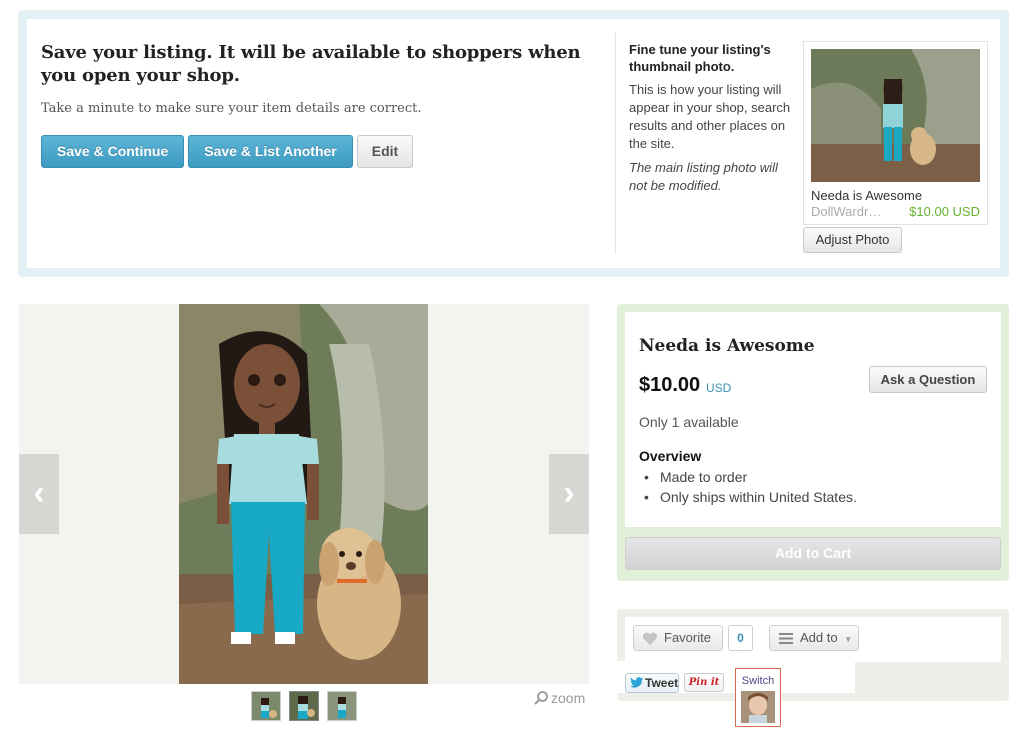 The width and height of the screenshot is (1022, 750). I want to click on thumbnail-preview-card: Needa is Awesome DollWardr… $10.00 USD, so click(895, 133).